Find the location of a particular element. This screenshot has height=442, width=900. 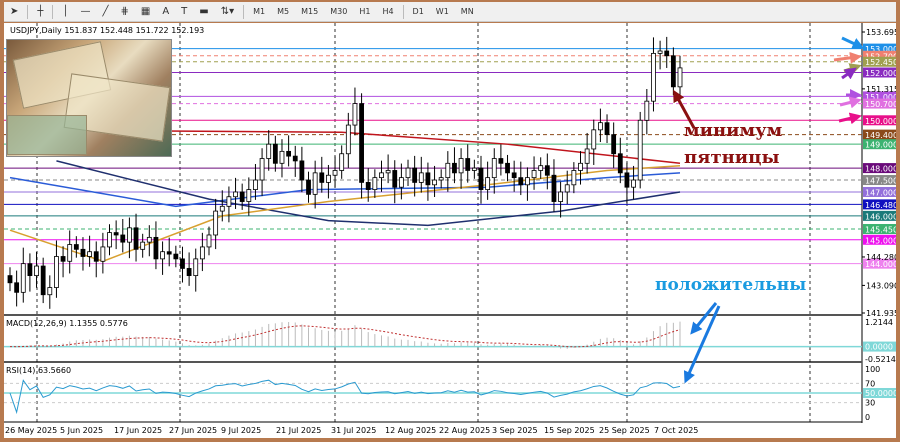

grid-tool-icon: ▦ is located at coordinates (145, 11).